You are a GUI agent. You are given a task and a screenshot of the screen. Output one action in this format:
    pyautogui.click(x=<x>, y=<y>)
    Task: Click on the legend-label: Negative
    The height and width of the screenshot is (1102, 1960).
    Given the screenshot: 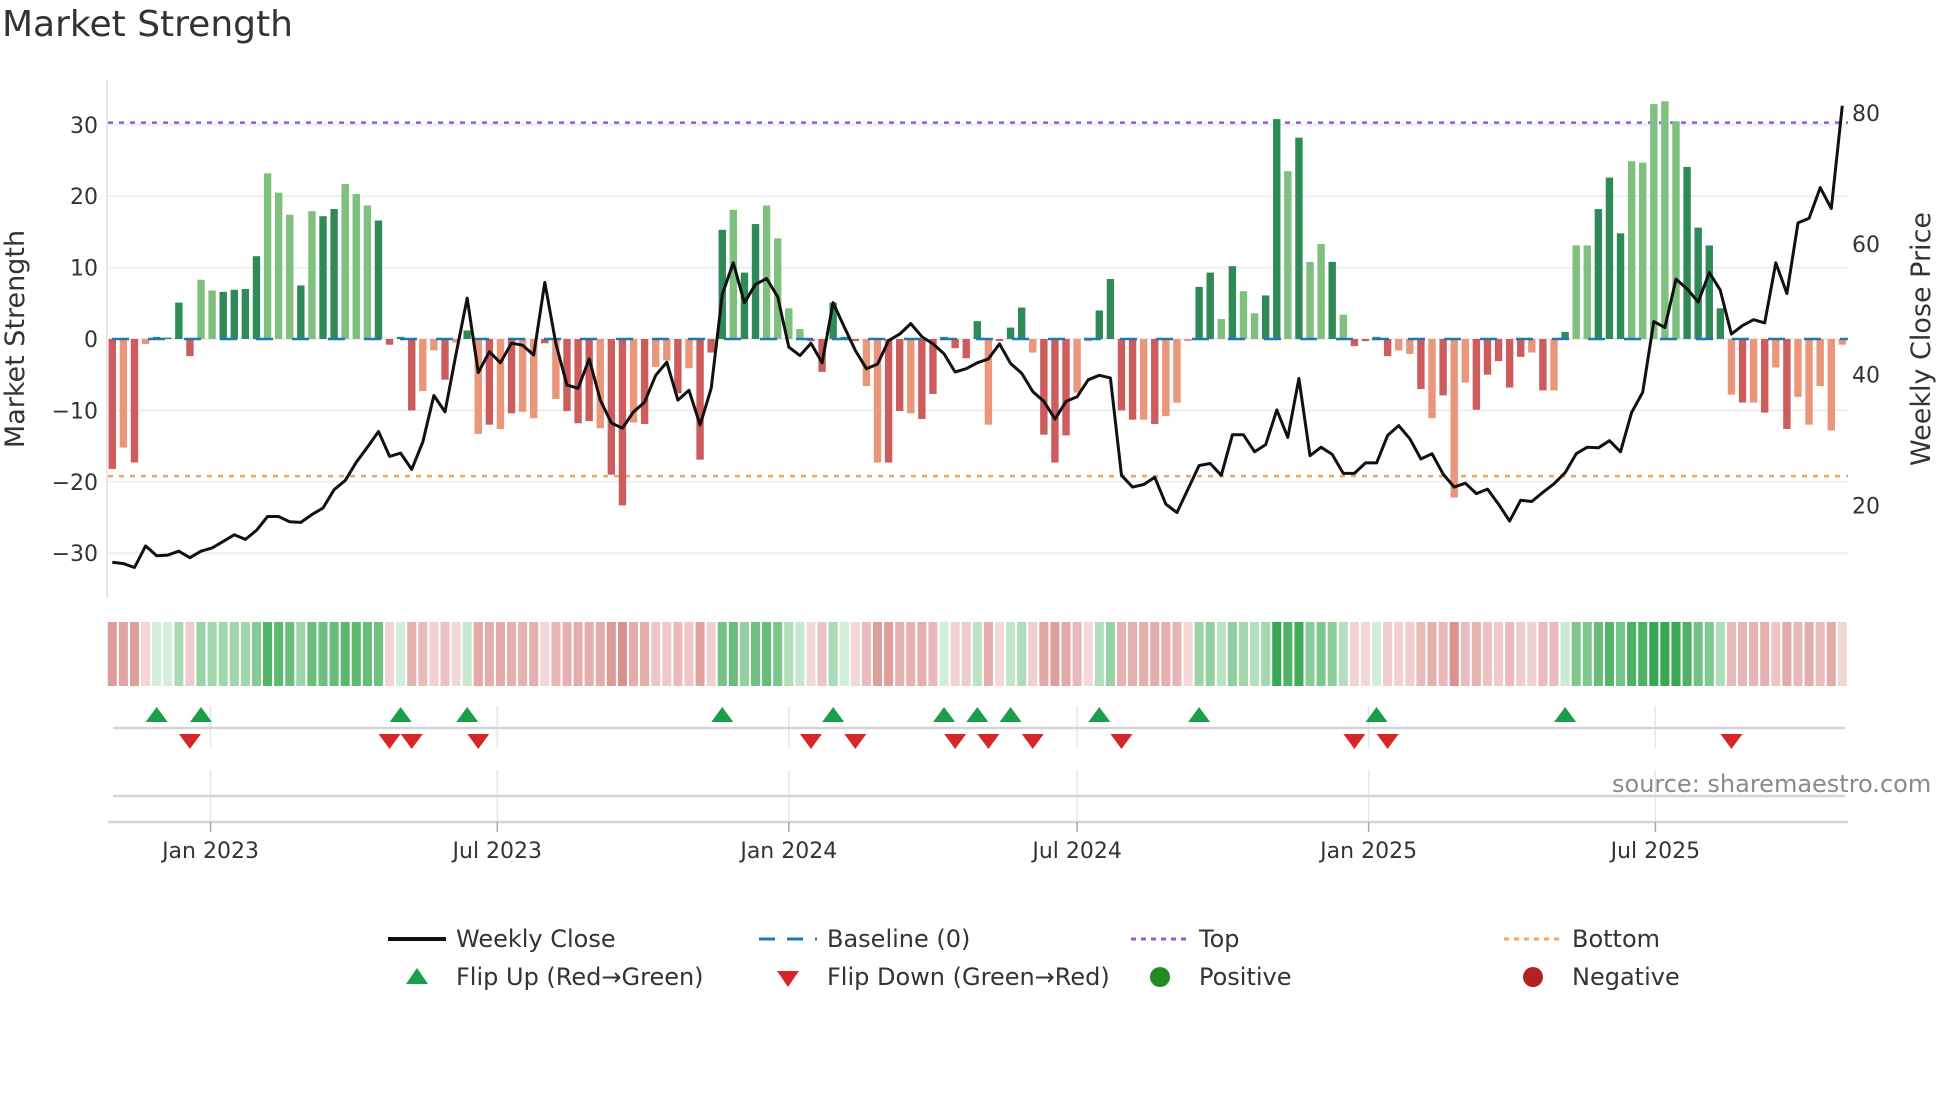 What is the action you would take?
    pyautogui.click(x=1626, y=977)
    